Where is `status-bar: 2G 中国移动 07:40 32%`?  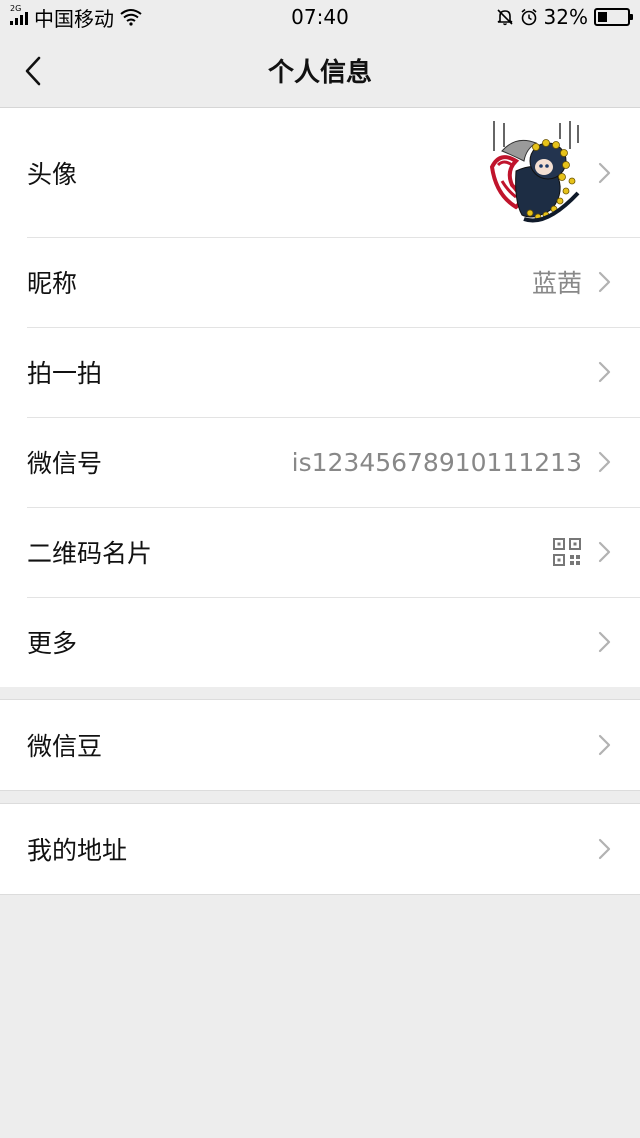
status-bar: 2G 中国移动 07:40 32% is located at coordinates (320, 17).